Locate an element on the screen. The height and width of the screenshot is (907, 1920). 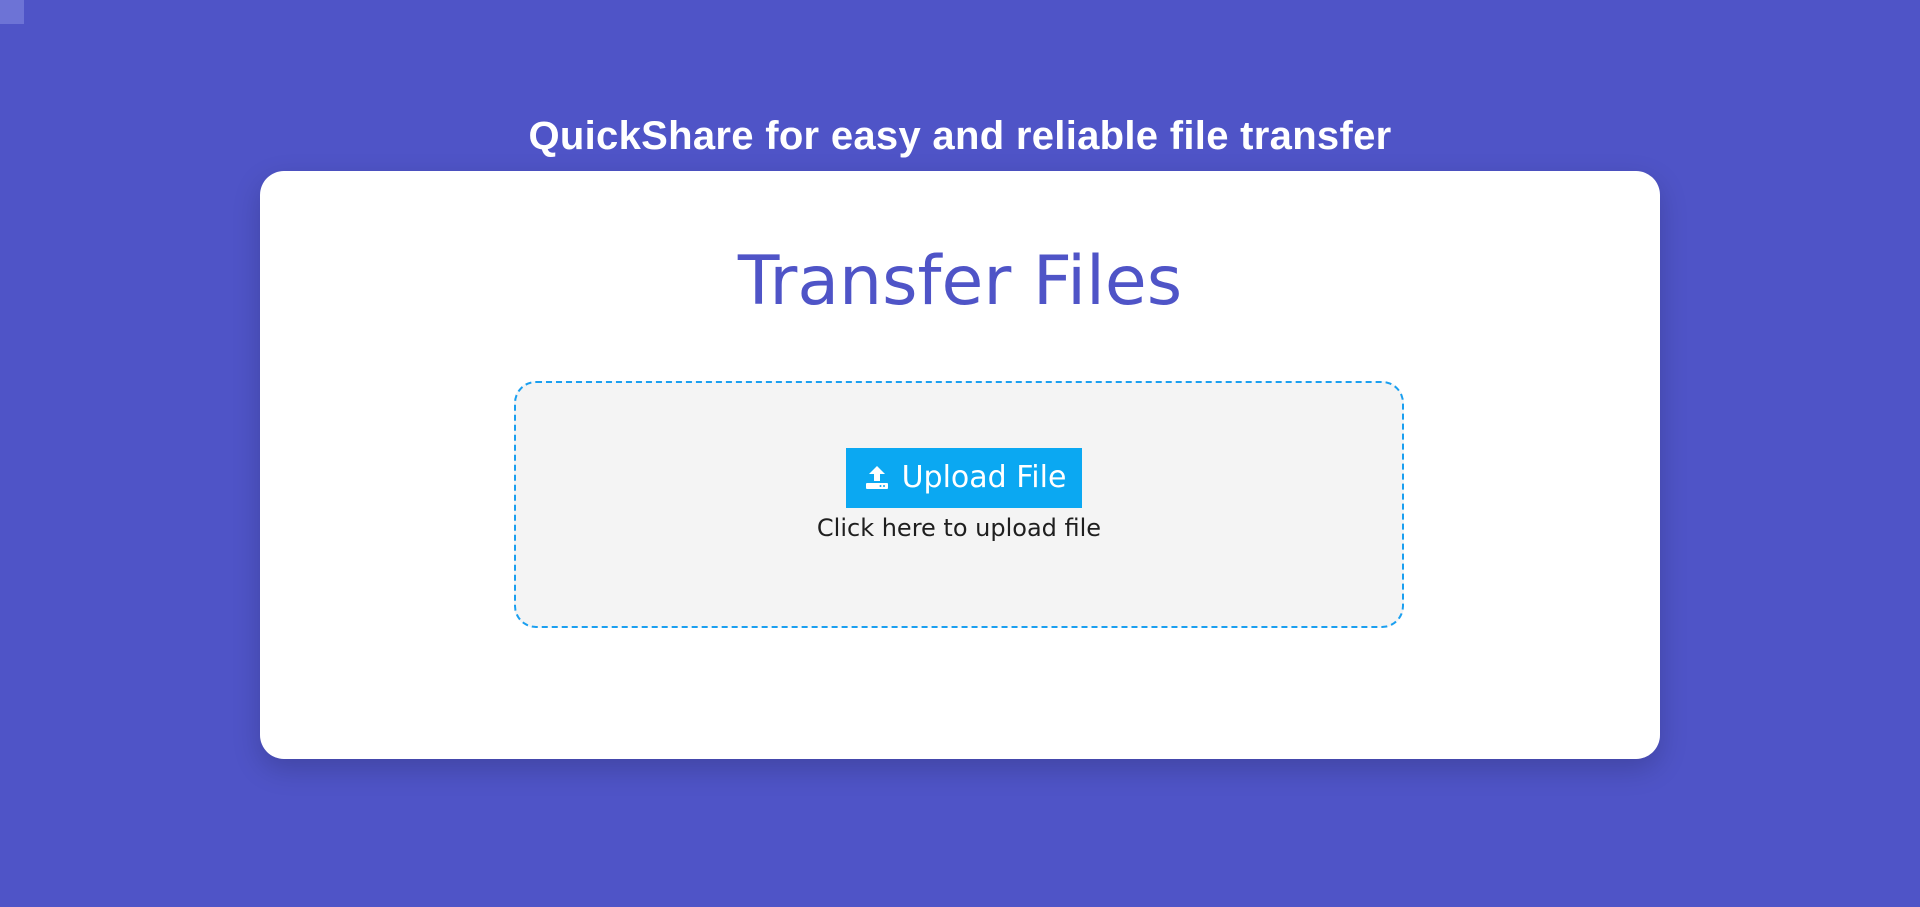
corner-mark is located at coordinates (12, 12).